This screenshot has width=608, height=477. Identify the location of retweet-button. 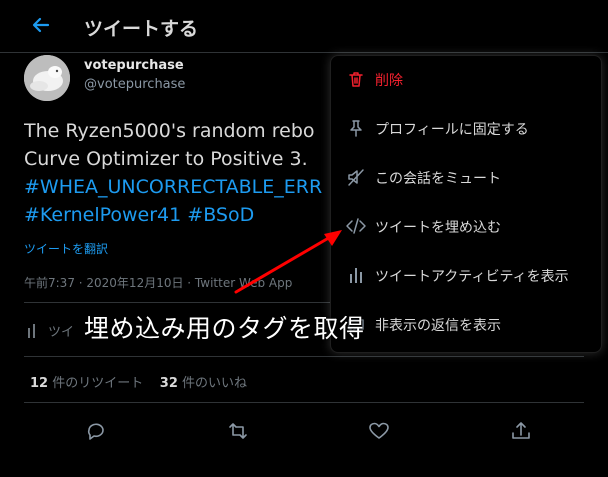
(238, 431).